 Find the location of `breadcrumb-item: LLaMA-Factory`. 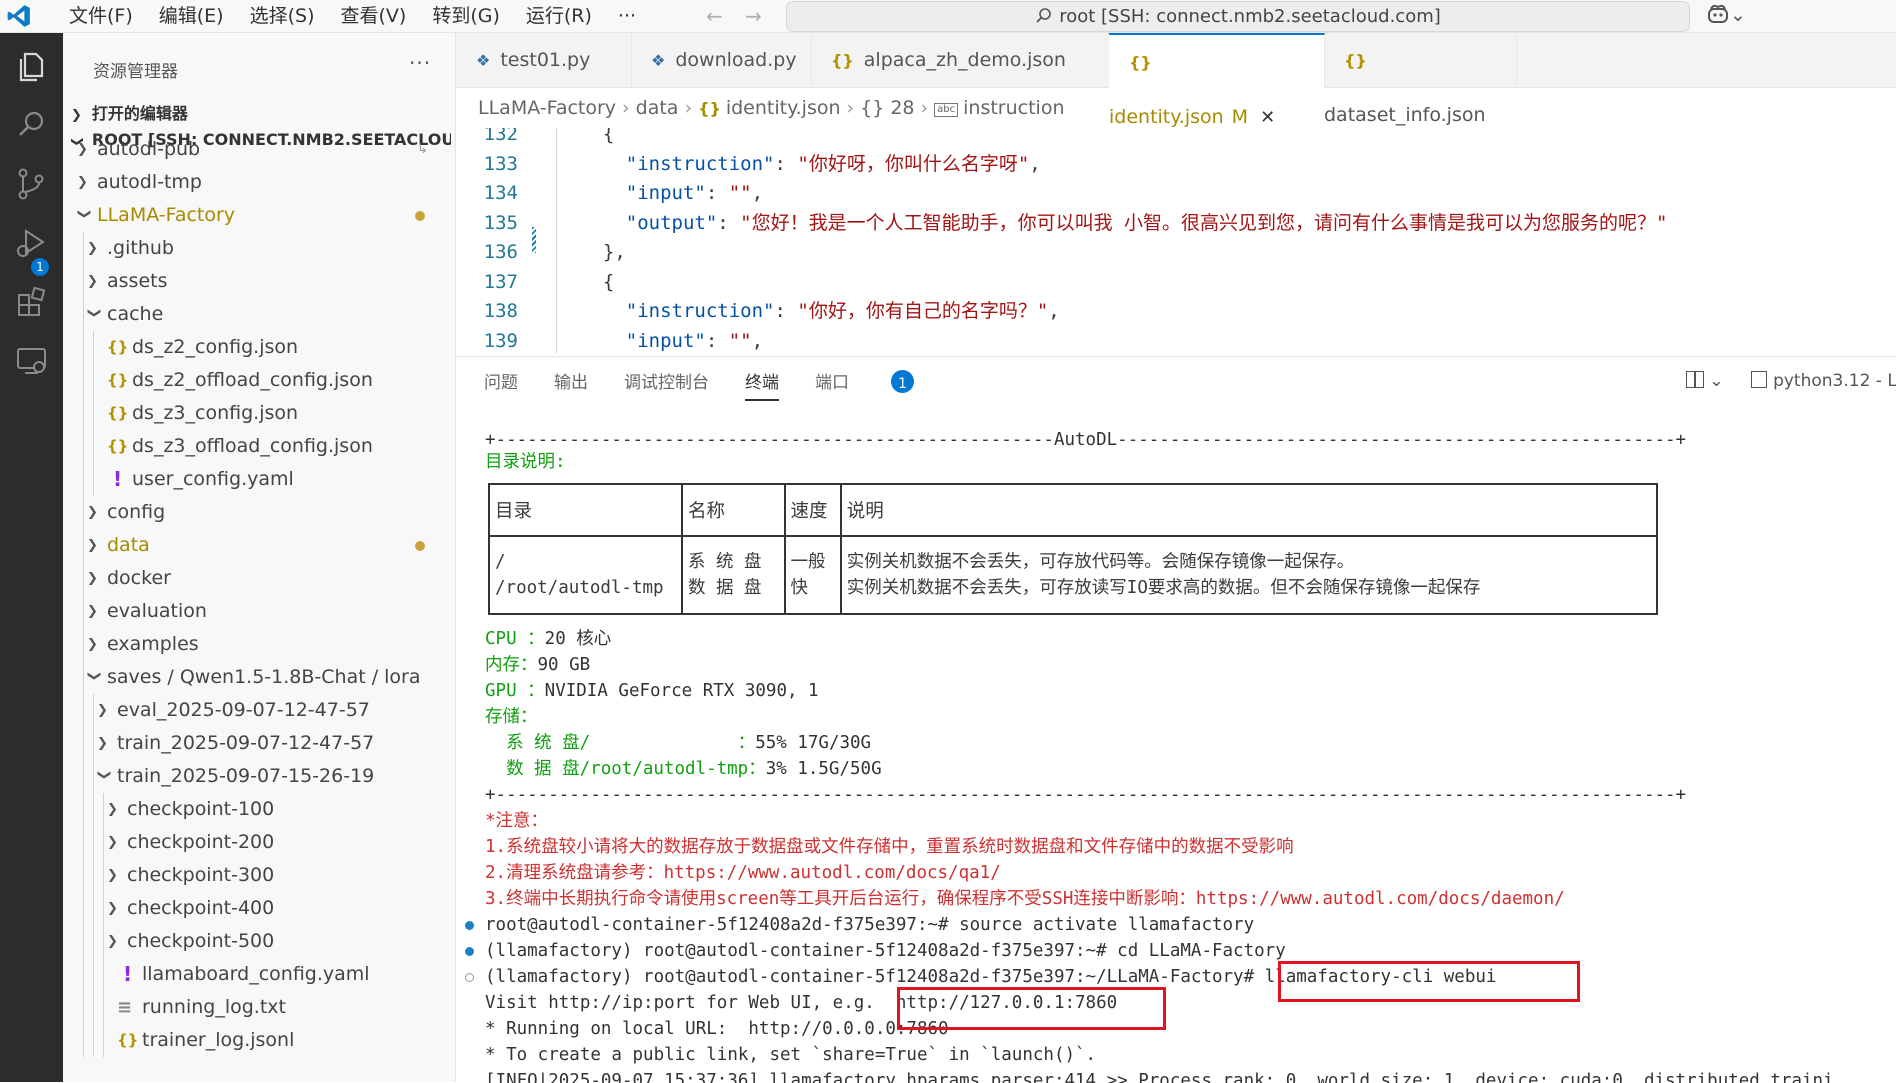

breadcrumb-item: LLaMA-Factory is located at coordinates (547, 108).